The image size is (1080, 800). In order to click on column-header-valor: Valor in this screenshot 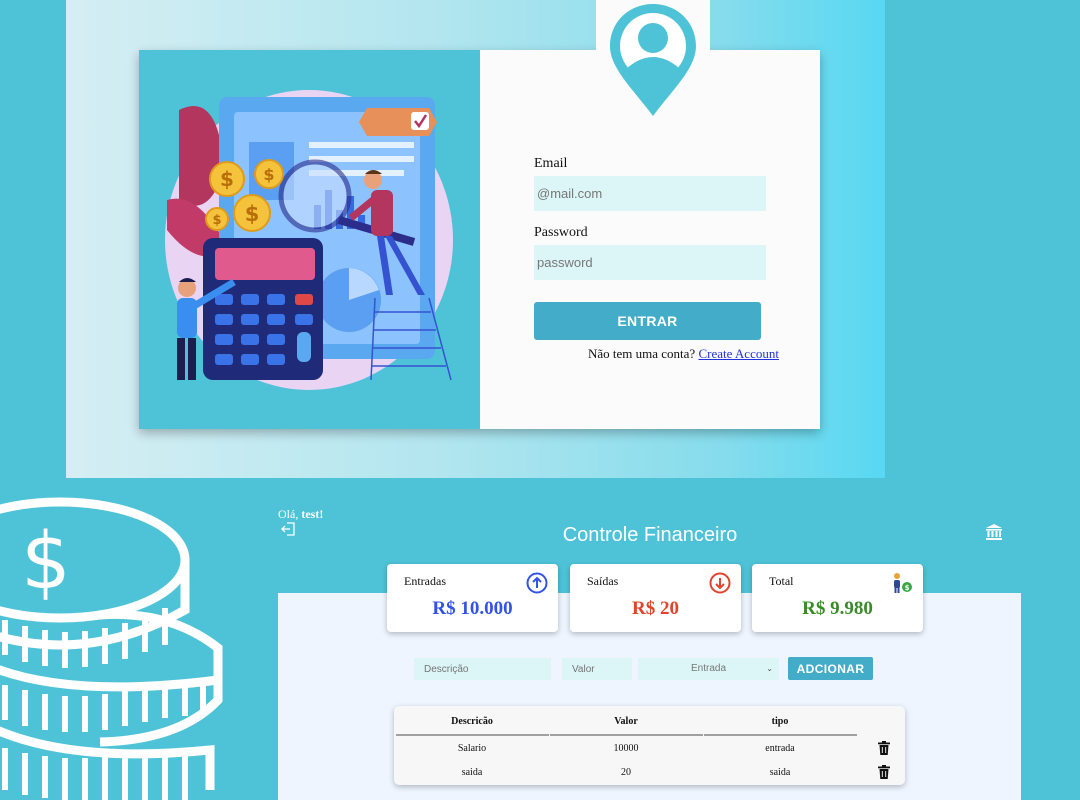, I will do `click(626, 721)`.